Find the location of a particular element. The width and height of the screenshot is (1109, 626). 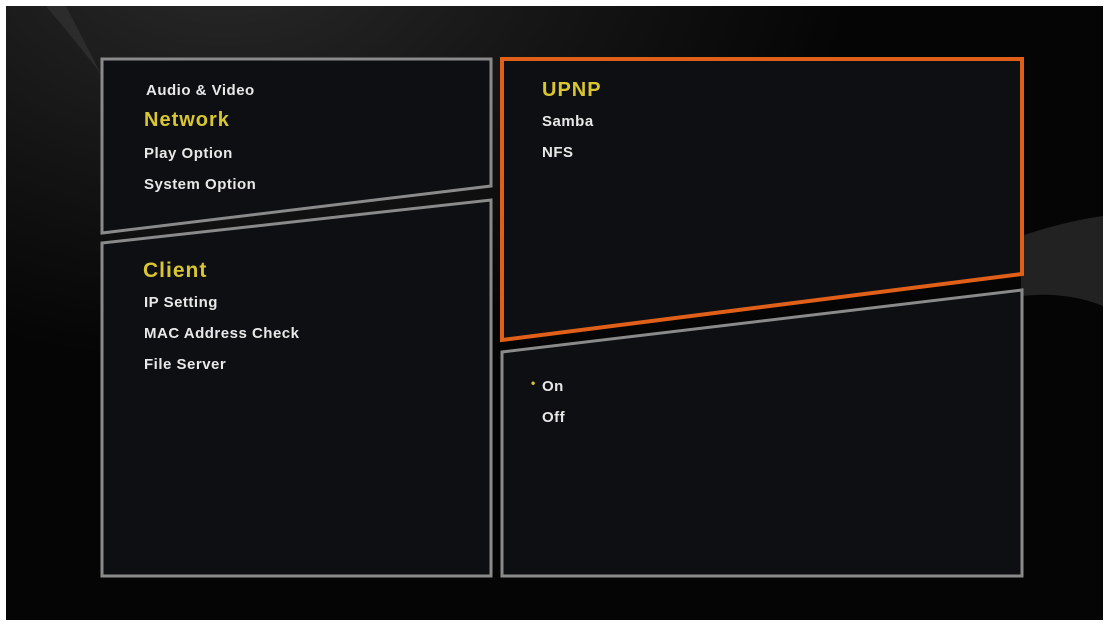

bg-swoosh-right is located at coordinates (1062, 261).